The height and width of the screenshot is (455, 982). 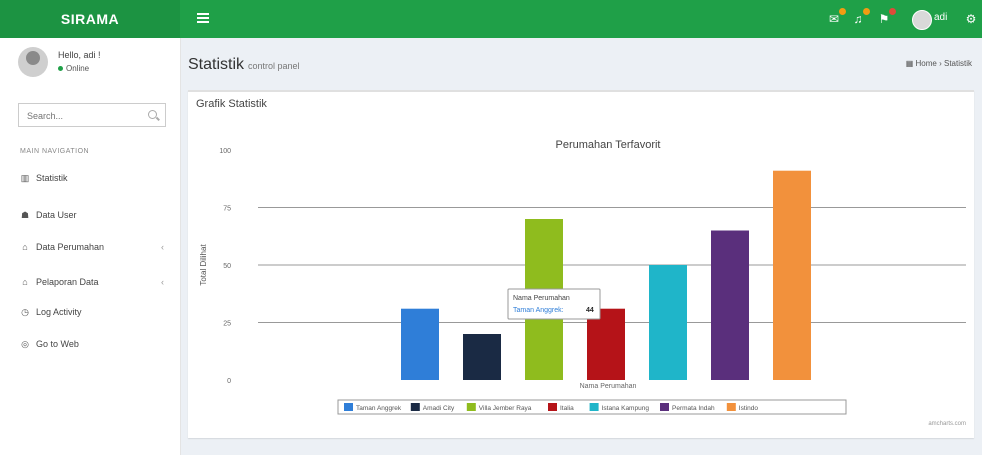 I want to click on sidebar-item-label: Pelaporan Data, so click(x=67, y=282).